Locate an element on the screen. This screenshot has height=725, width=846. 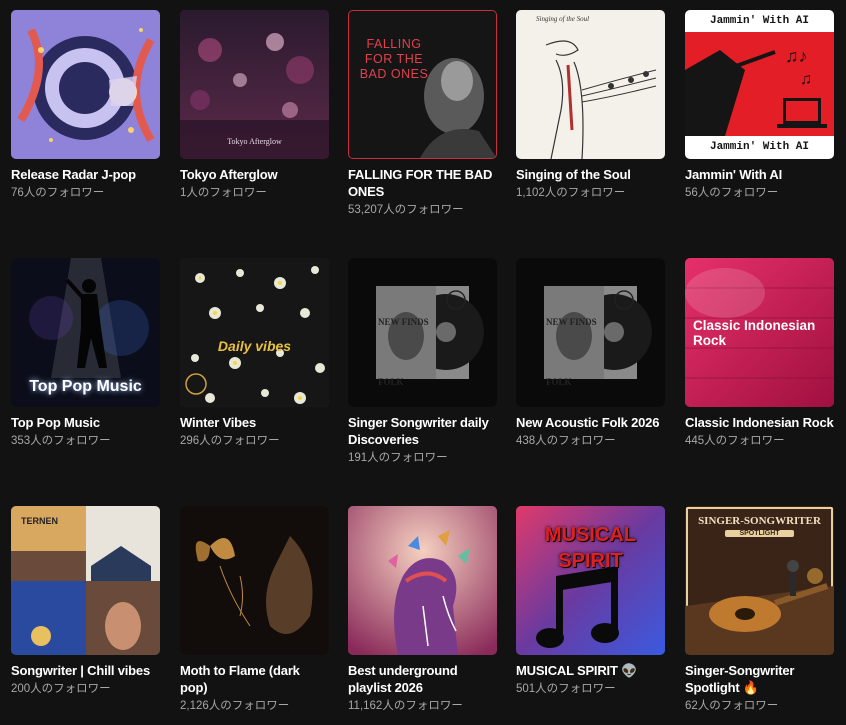
playlist-cover: ♫♪ ♫ Jammin' With AI Jammin' With AI is located at coordinates (759, 84).